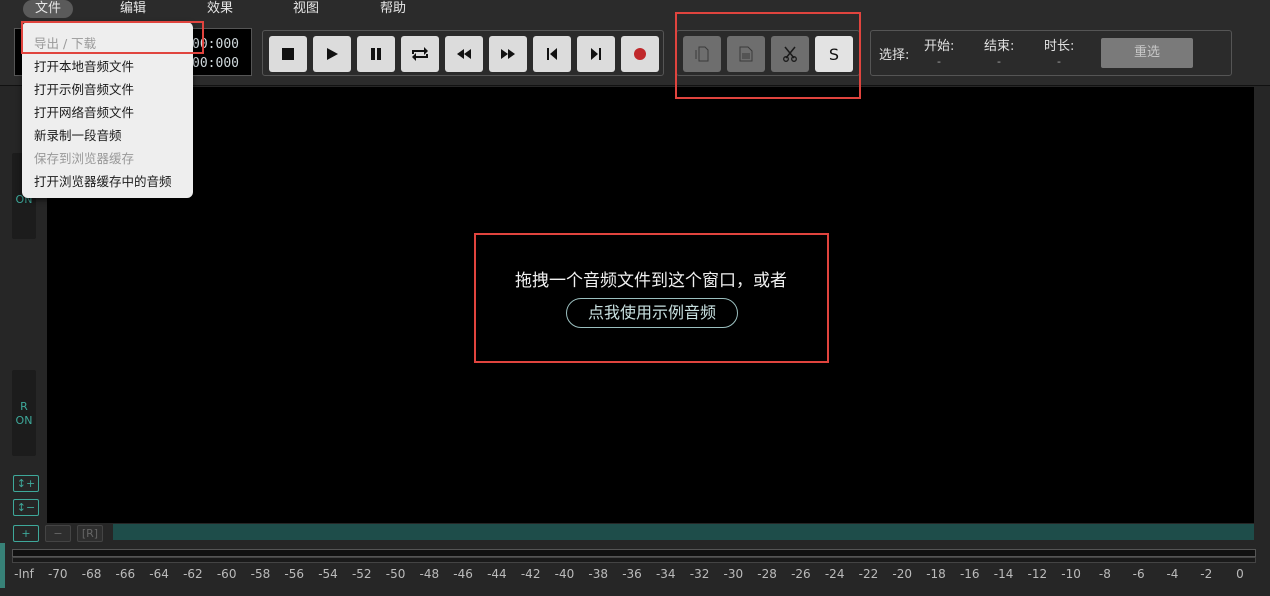 The image size is (1270, 596). I want to click on zoom-reset-button: [R], so click(90, 533).